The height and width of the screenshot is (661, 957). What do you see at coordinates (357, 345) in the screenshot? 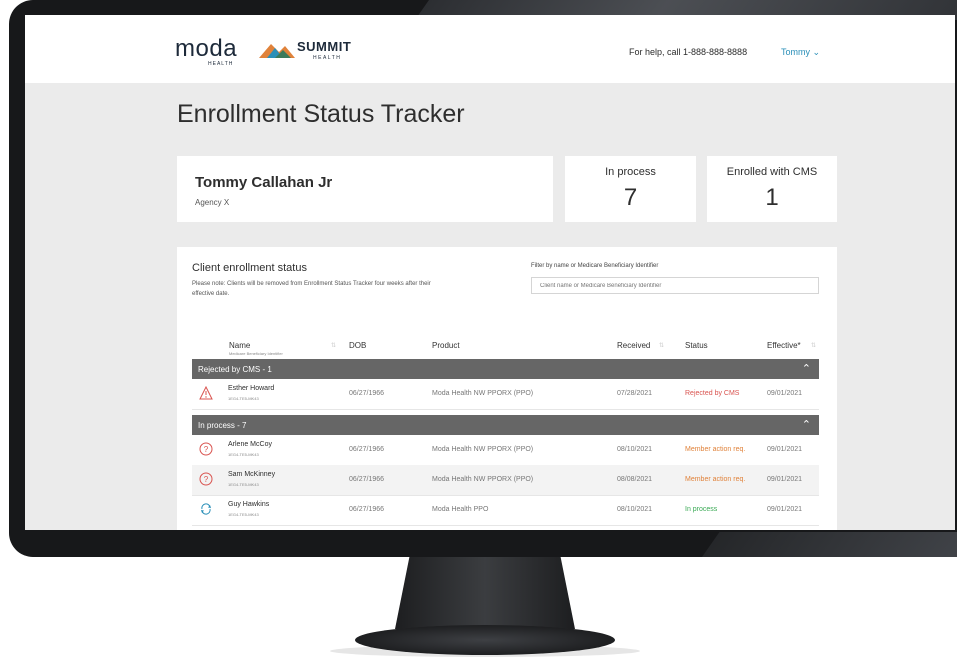
I see `col-dob: DOB` at bounding box center [357, 345].